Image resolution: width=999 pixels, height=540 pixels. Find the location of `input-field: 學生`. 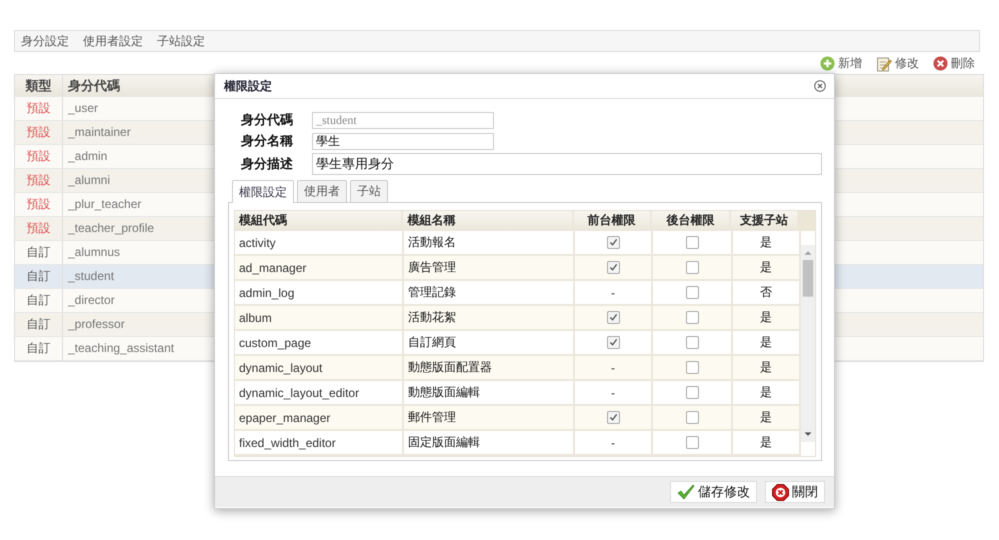

input-field: 學生 is located at coordinates (403, 141).